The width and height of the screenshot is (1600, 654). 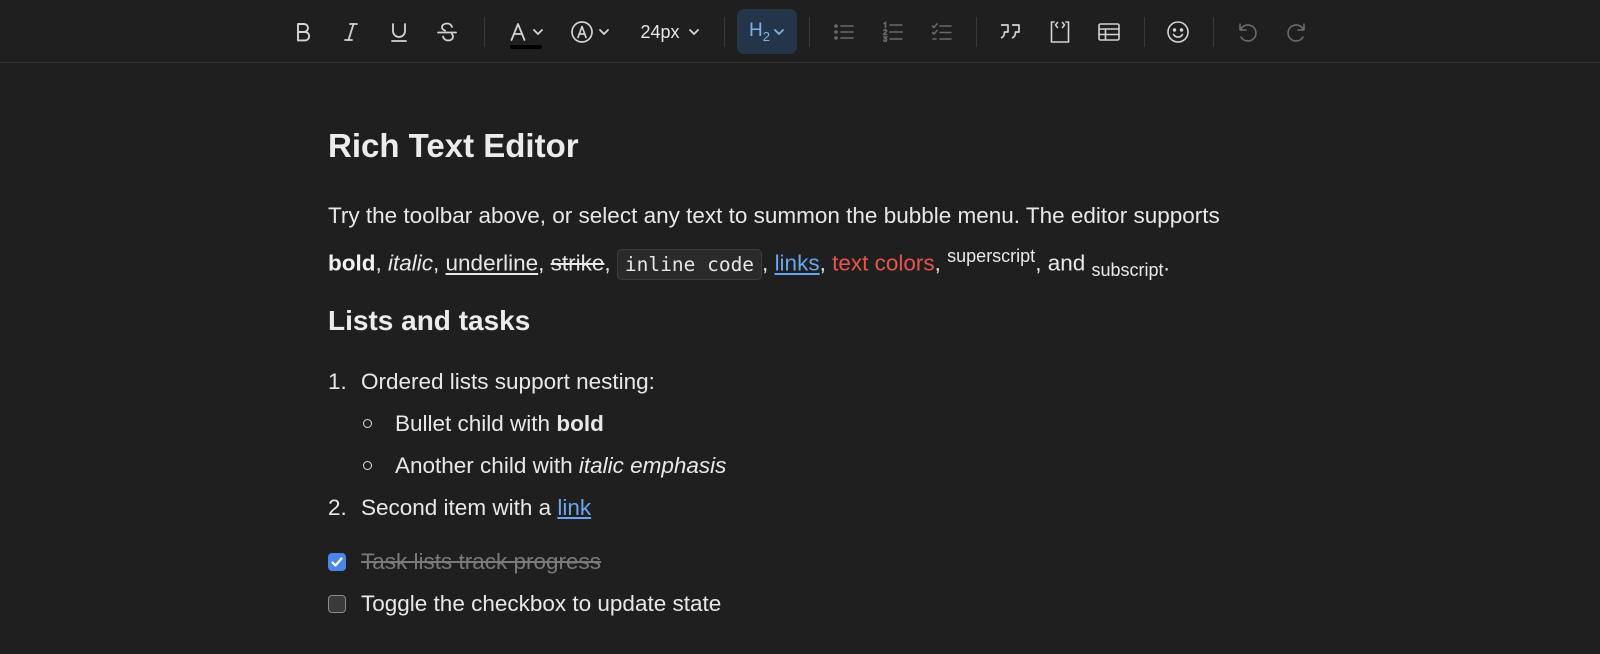 I want to click on italic-button, so click(x=351, y=32).